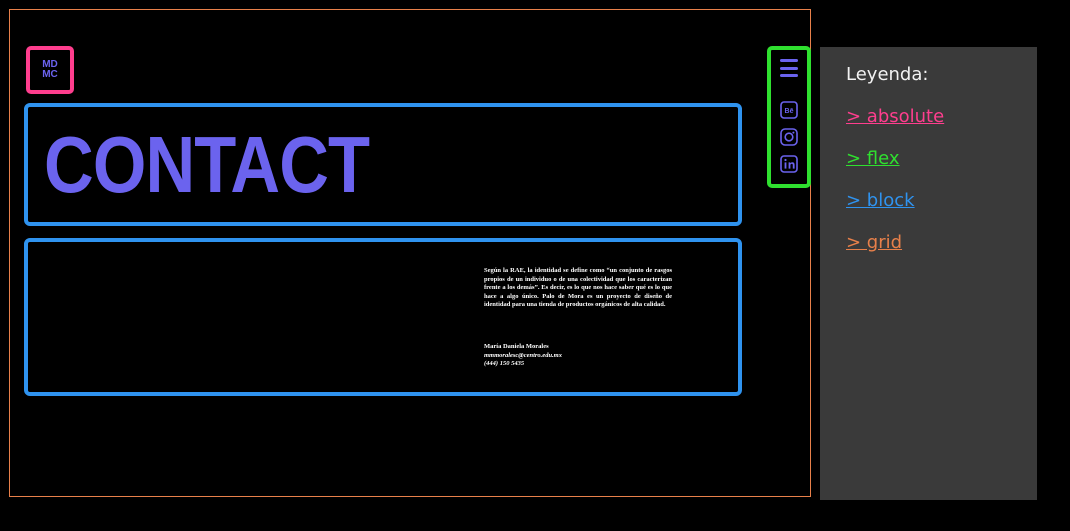 This screenshot has height=531, width=1070. I want to click on contact-email: mmmoralesc@centro.edu.mx, so click(578, 356).